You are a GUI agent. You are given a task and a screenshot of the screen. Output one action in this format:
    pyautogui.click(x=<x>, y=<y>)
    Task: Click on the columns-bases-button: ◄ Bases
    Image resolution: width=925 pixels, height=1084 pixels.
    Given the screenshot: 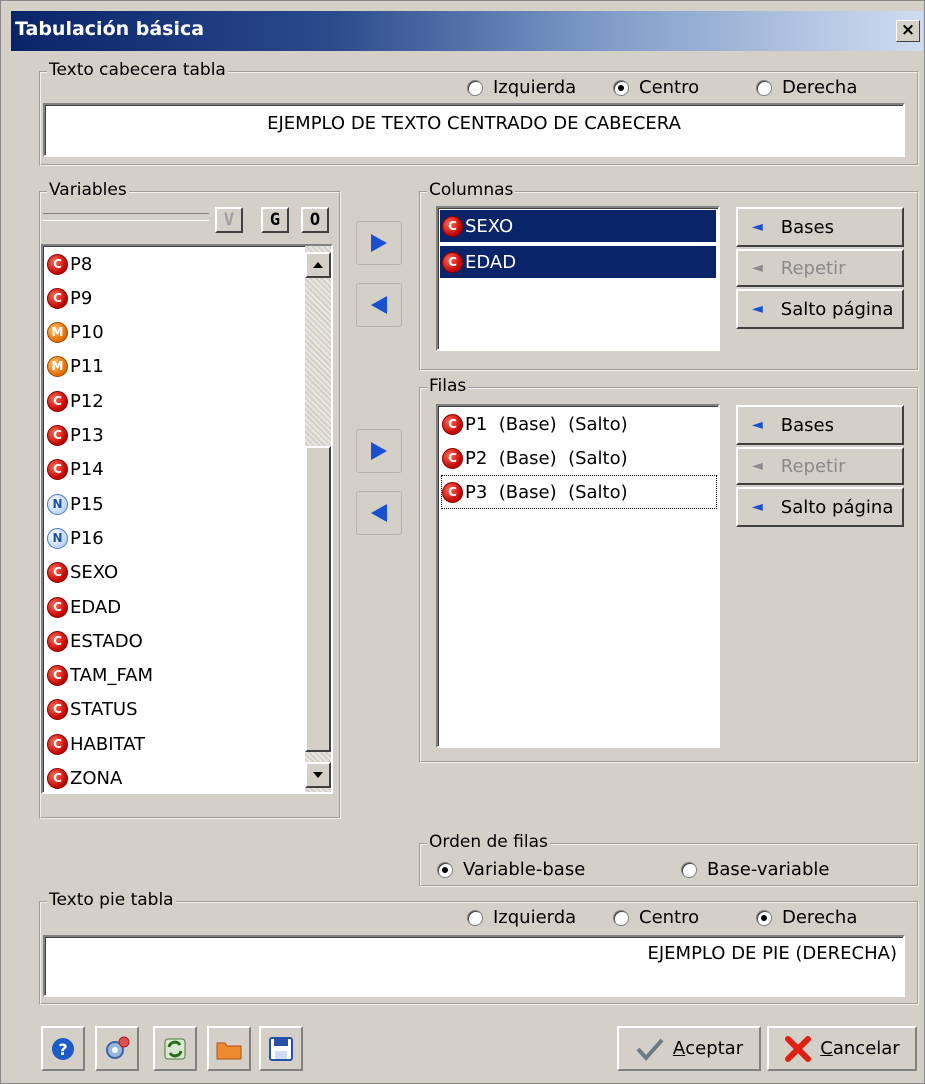 What is the action you would take?
    pyautogui.click(x=820, y=227)
    